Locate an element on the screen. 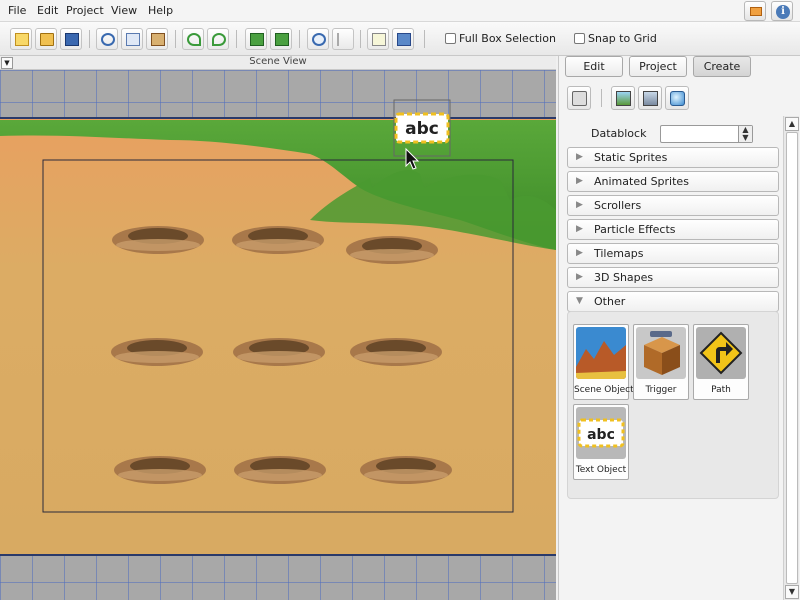 This screenshot has height=600, width=800. undo-button is located at coordinates (193, 39).